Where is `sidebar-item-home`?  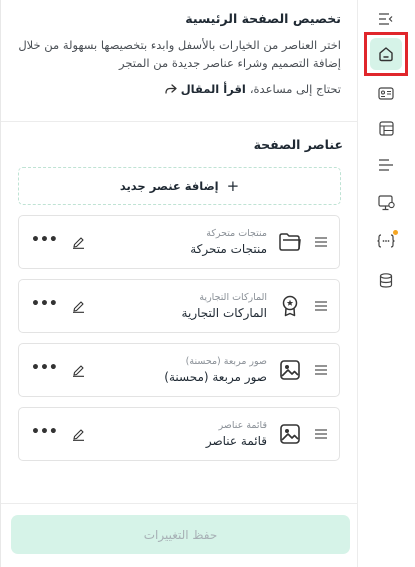 sidebar-item-home is located at coordinates (386, 54).